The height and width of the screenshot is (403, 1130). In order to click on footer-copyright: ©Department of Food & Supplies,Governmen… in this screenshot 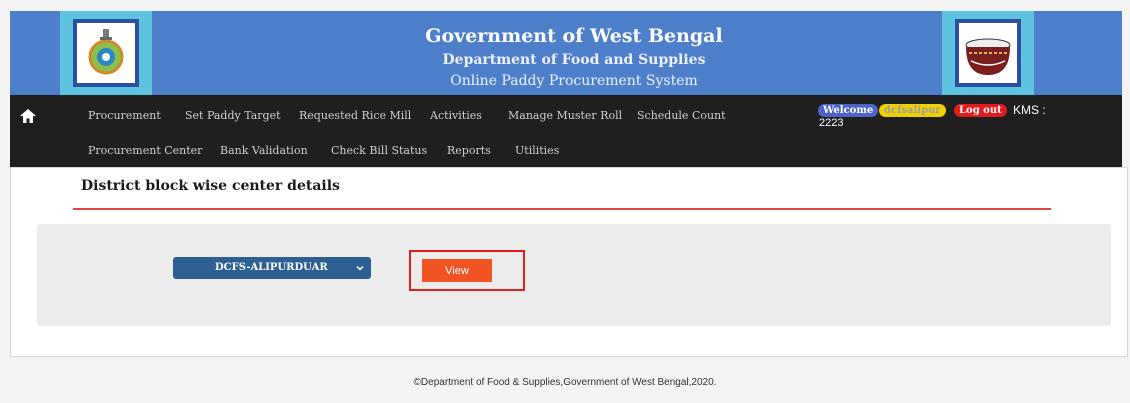, I will do `click(565, 382)`.